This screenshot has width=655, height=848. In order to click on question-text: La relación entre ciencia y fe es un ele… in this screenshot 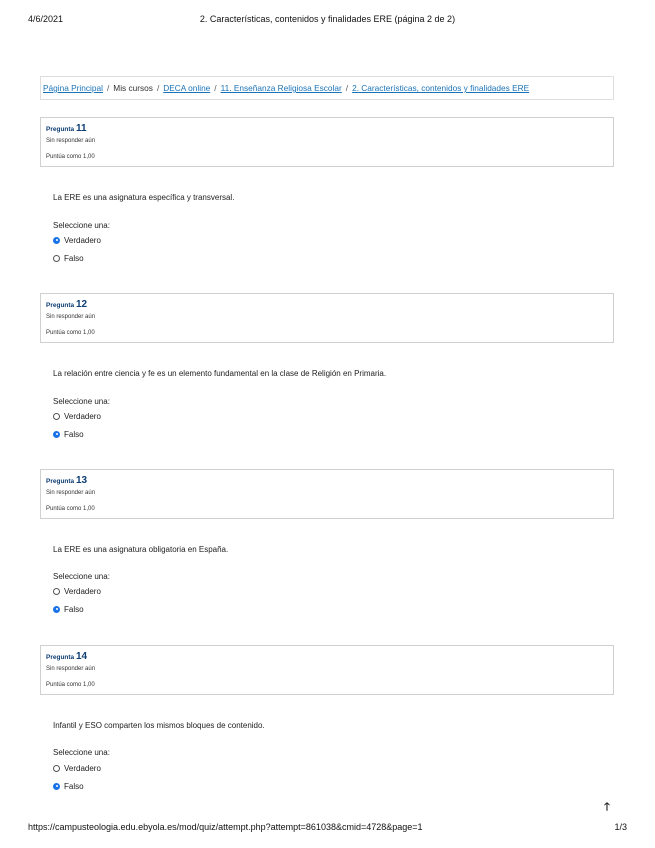, I will do `click(220, 373)`.